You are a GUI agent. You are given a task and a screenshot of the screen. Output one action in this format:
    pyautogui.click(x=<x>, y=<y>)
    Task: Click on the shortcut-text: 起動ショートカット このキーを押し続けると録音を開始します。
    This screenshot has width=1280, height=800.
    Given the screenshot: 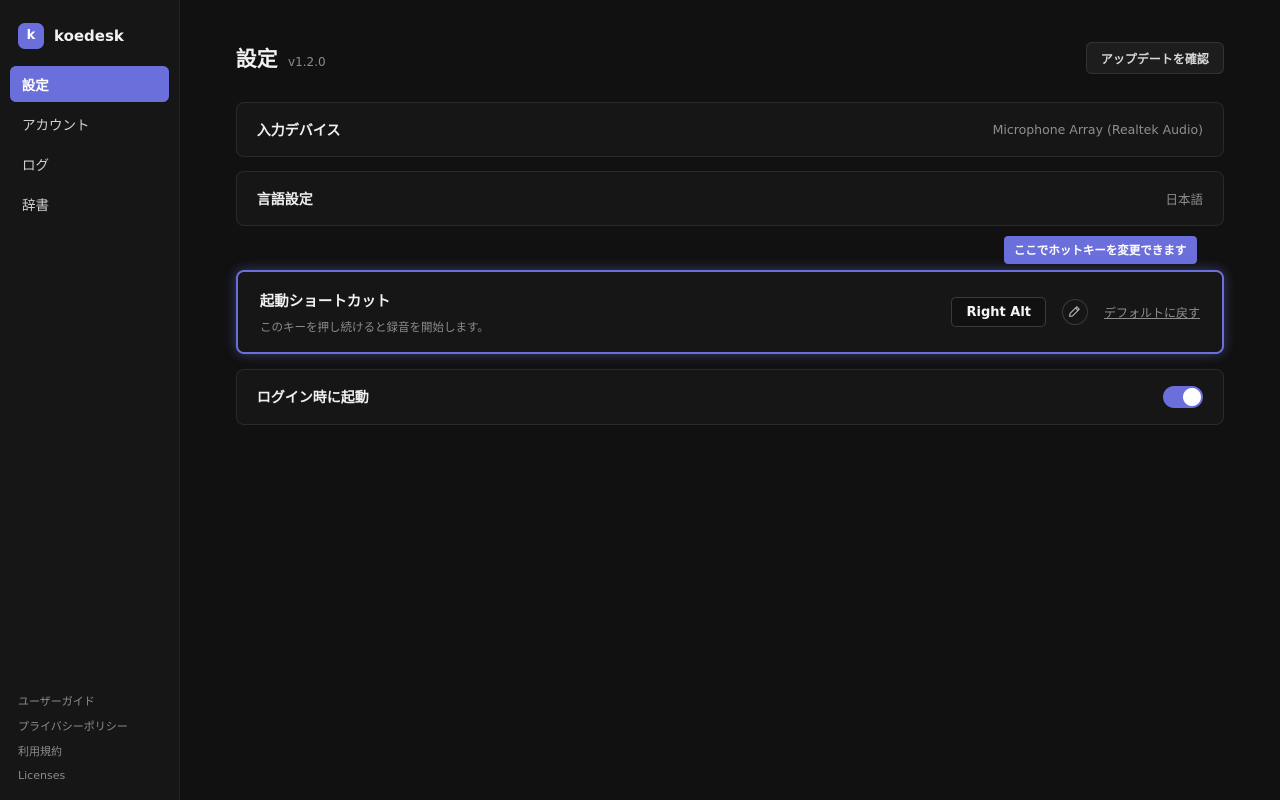 What is the action you would take?
    pyautogui.click(x=374, y=312)
    